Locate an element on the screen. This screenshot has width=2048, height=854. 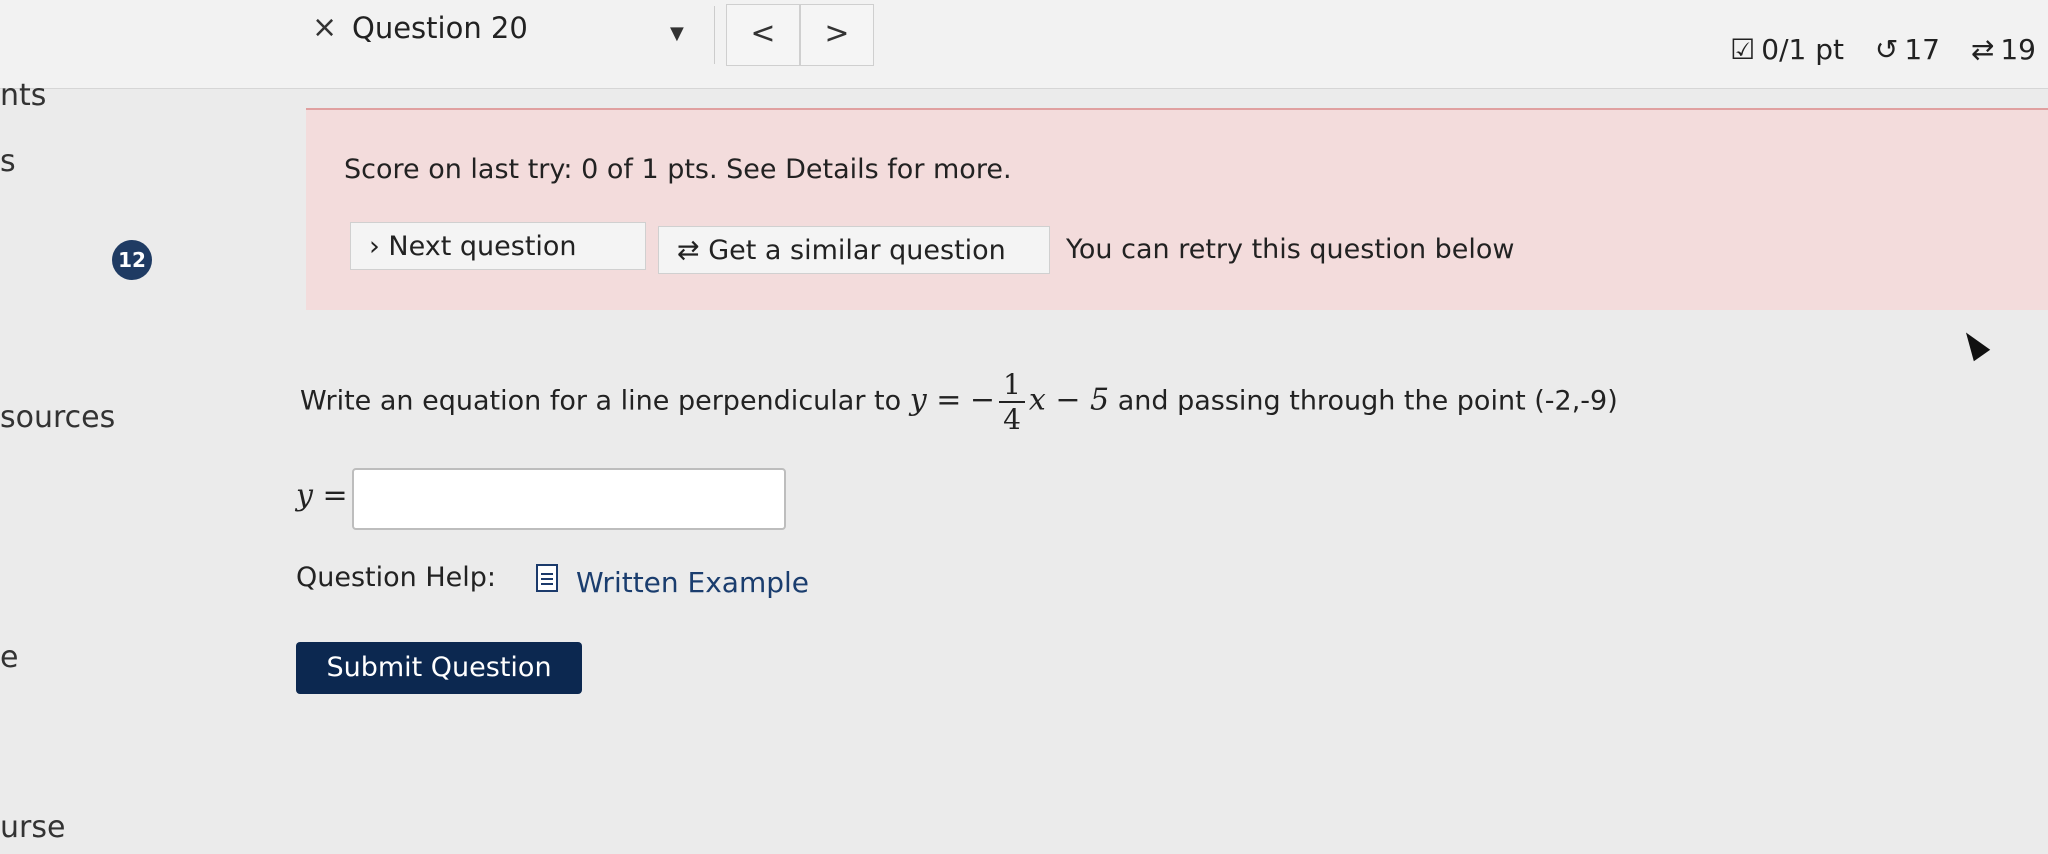
points-value: 0/1 pt is located at coordinates (1802, 49).